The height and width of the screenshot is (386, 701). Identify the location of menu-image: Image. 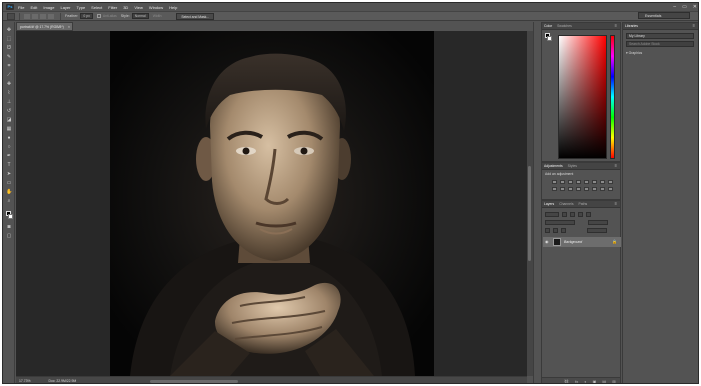
(48, 7).